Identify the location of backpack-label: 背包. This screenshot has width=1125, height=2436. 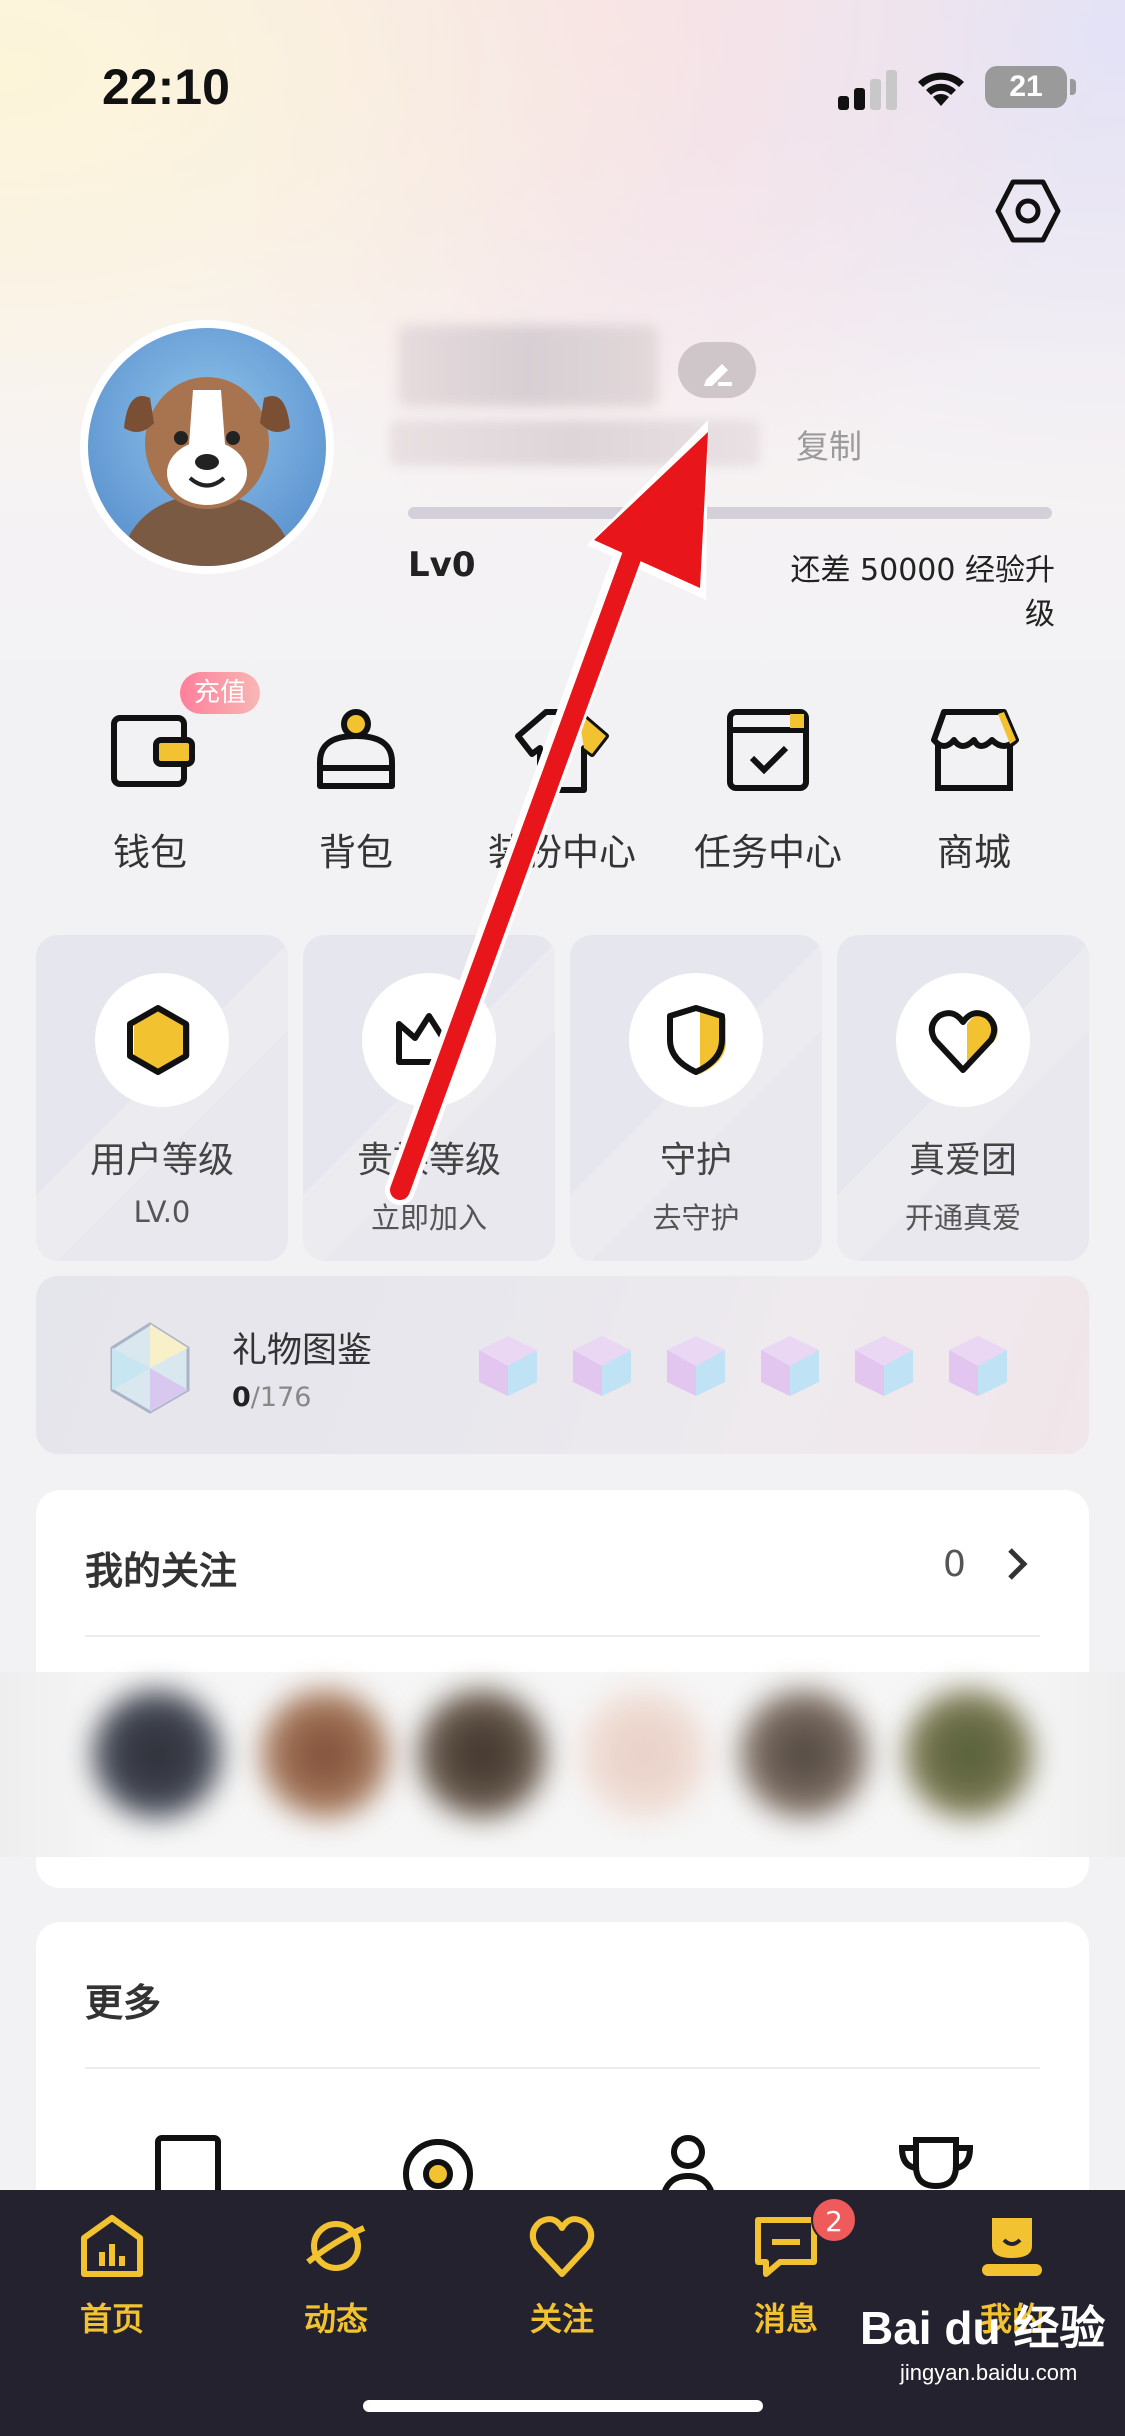
(356, 852).